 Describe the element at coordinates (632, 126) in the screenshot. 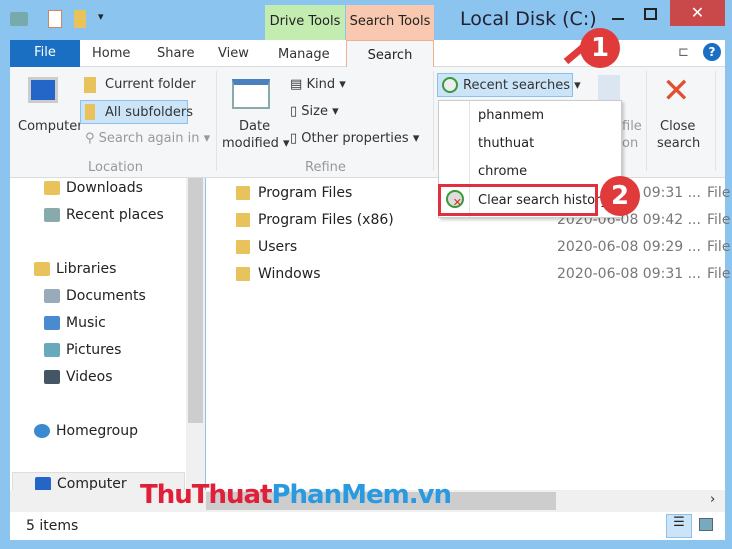

I see `open-file-location-label: file` at that location.